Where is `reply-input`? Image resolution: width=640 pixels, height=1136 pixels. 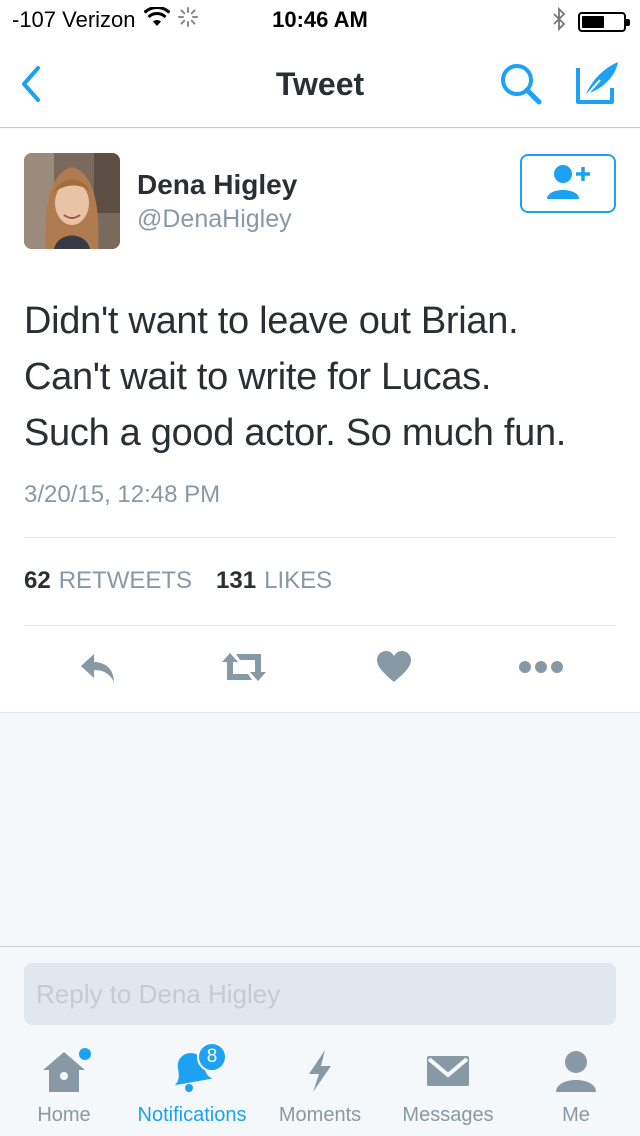 reply-input is located at coordinates (320, 994).